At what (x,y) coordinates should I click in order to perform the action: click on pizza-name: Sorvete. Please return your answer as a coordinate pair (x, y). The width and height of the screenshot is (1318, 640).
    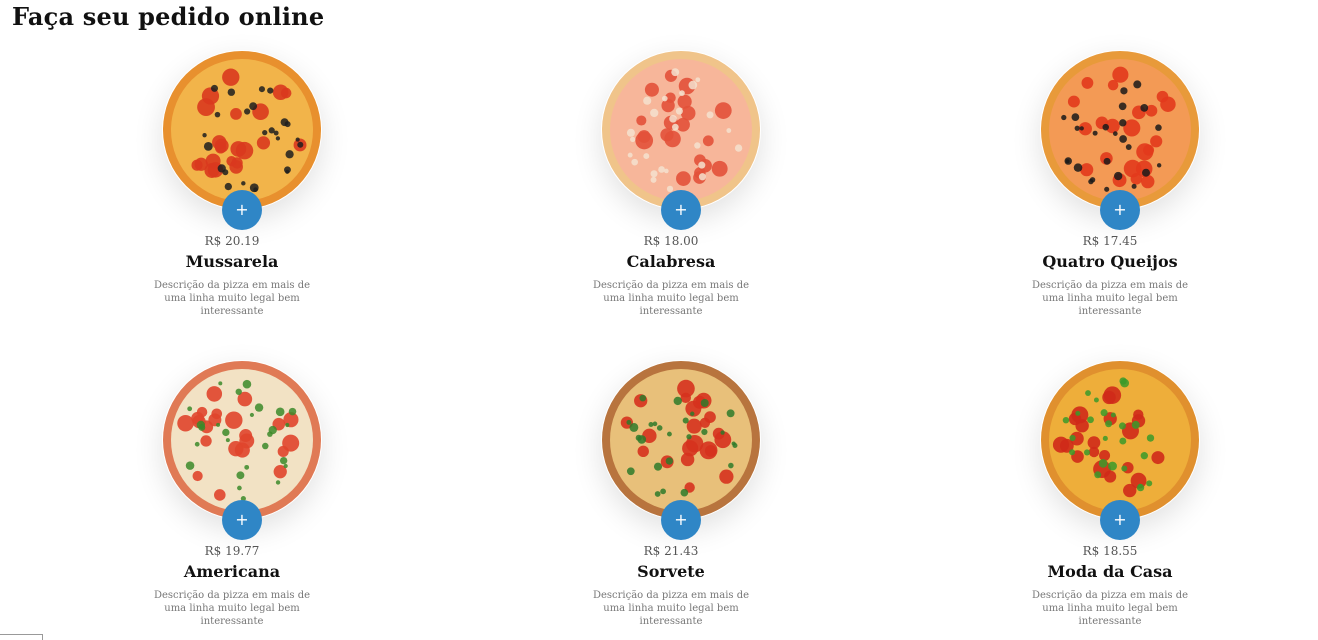
    Looking at the image, I should click on (671, 571).